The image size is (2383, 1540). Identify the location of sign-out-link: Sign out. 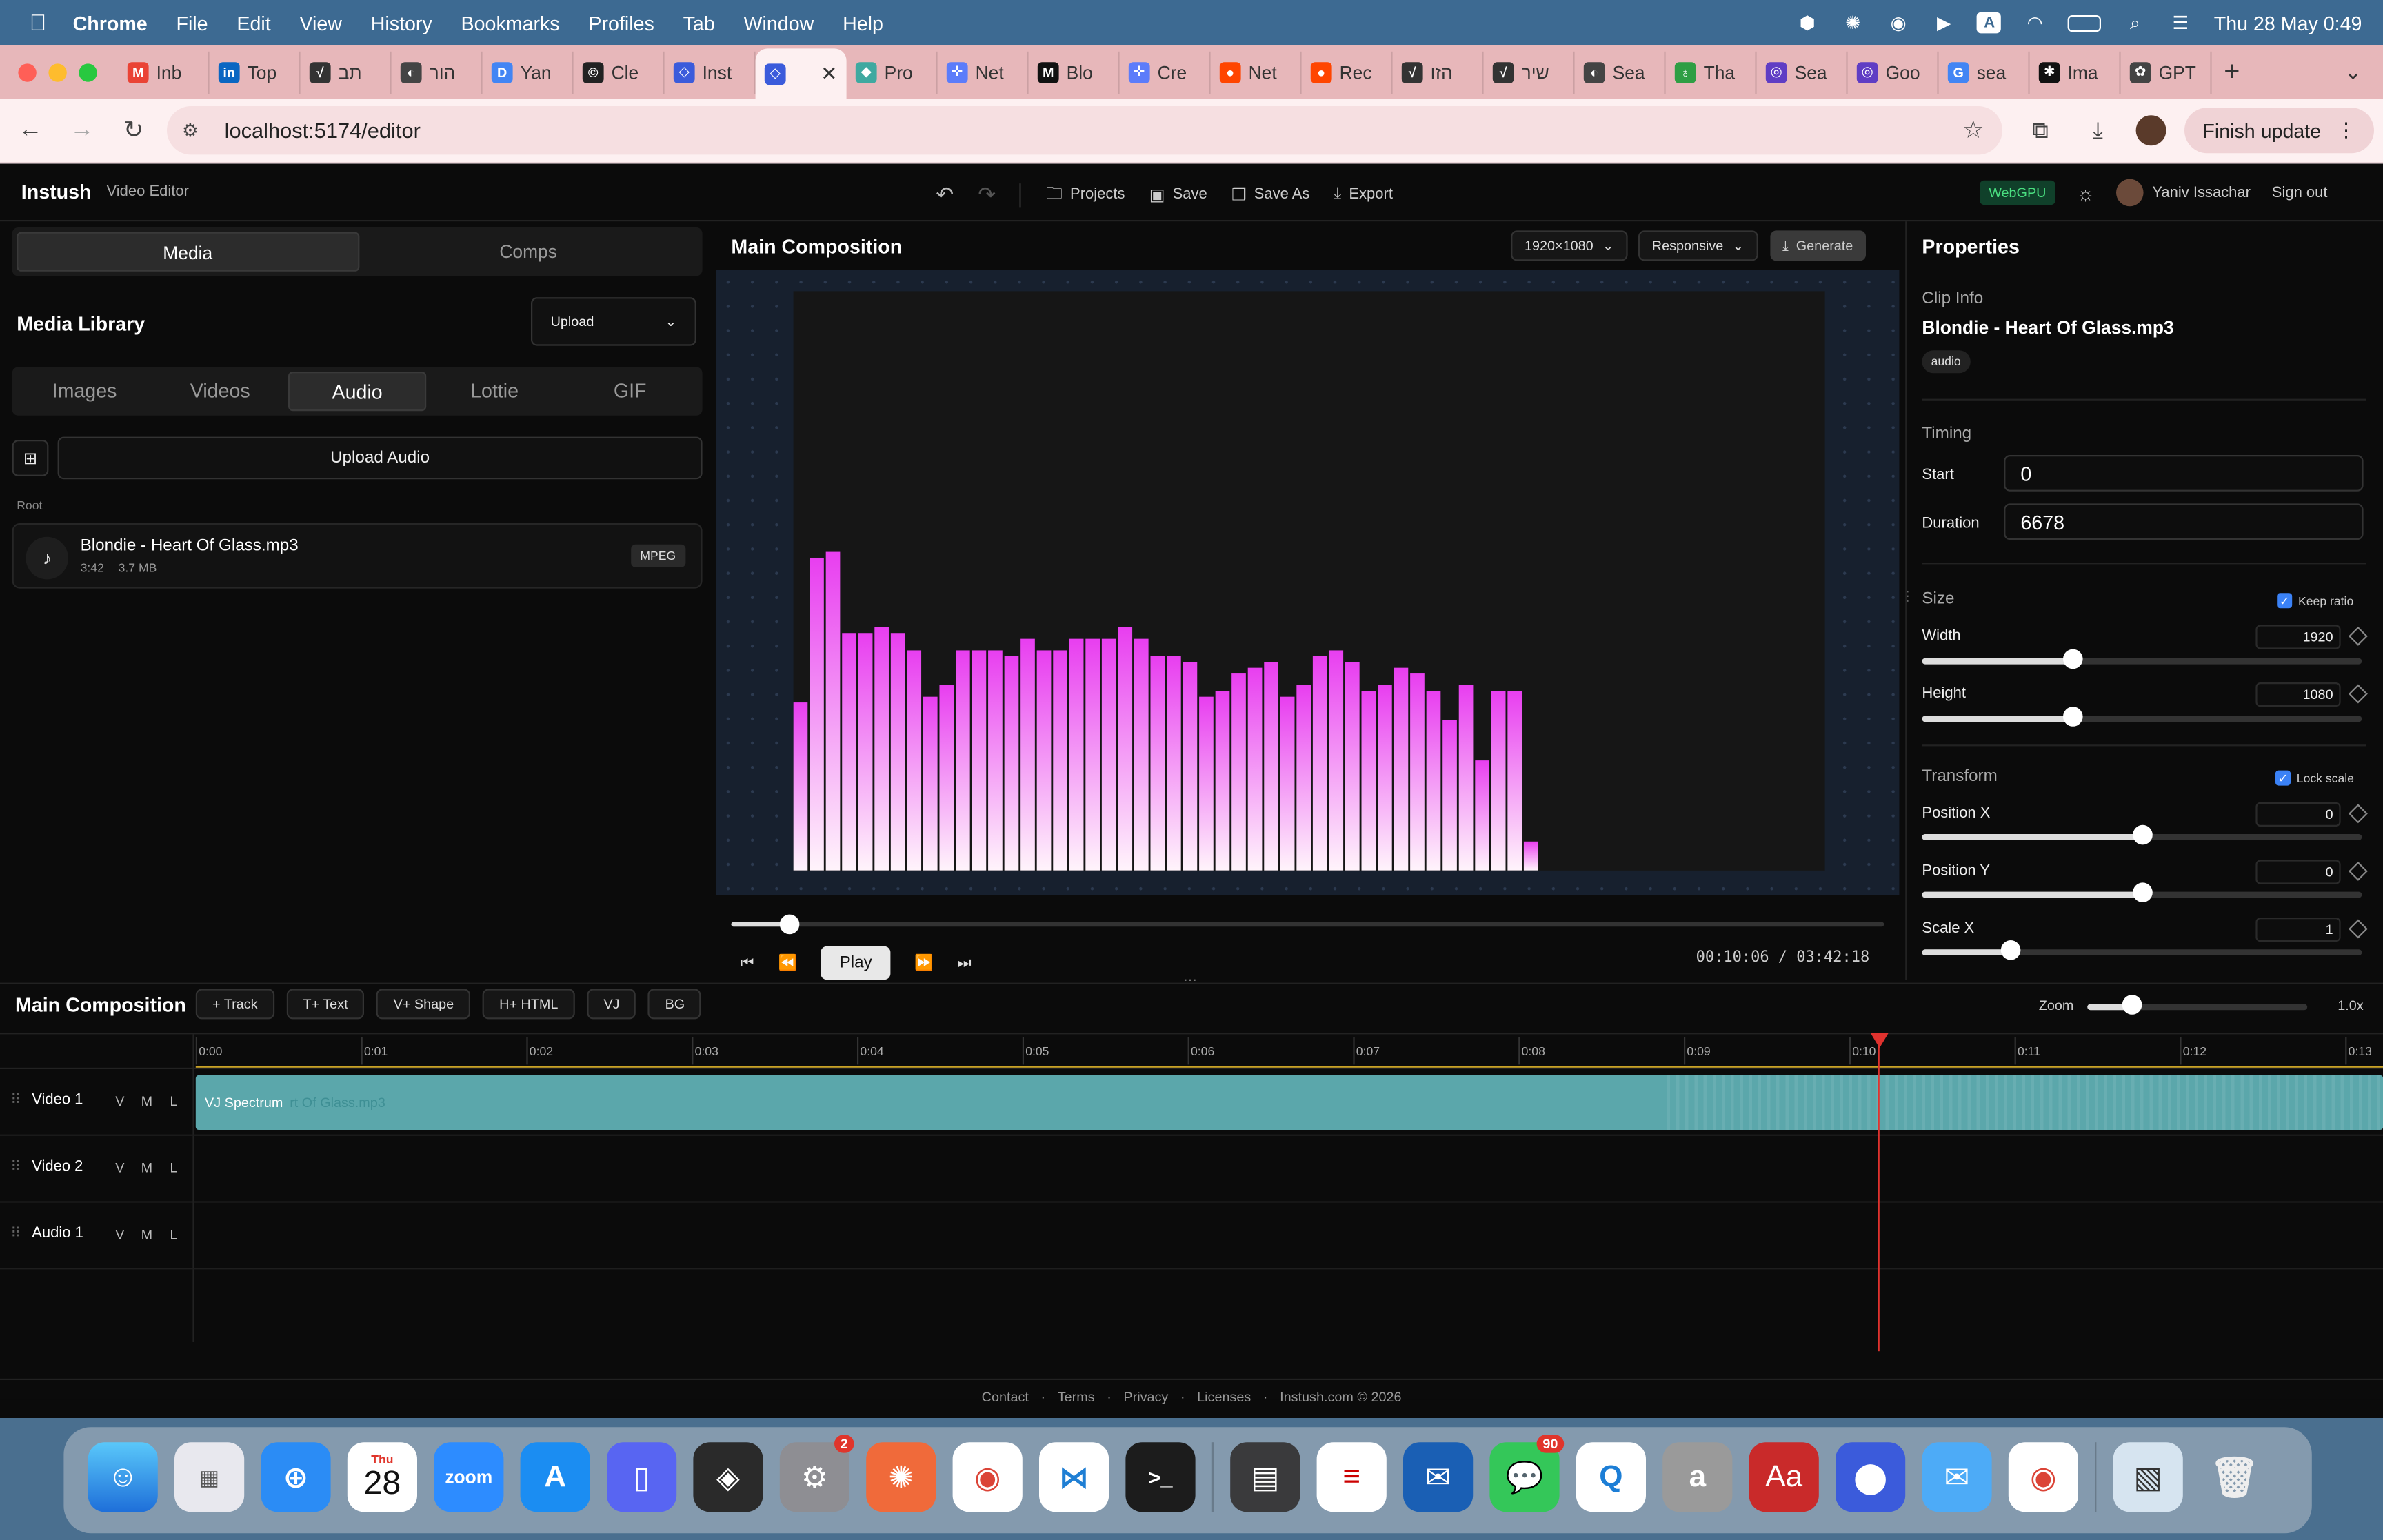
(2300, 193).